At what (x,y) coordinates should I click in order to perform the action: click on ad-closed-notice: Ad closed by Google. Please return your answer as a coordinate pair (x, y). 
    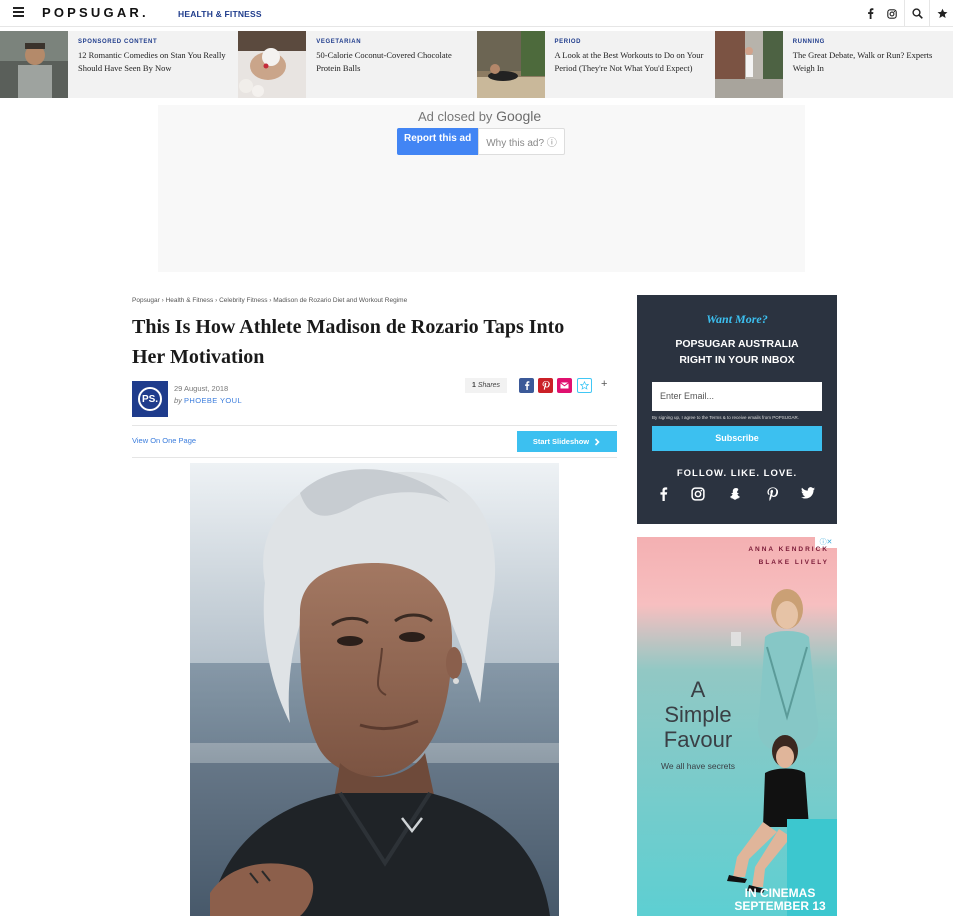
    Looking at the image, I should click on (479, 116).